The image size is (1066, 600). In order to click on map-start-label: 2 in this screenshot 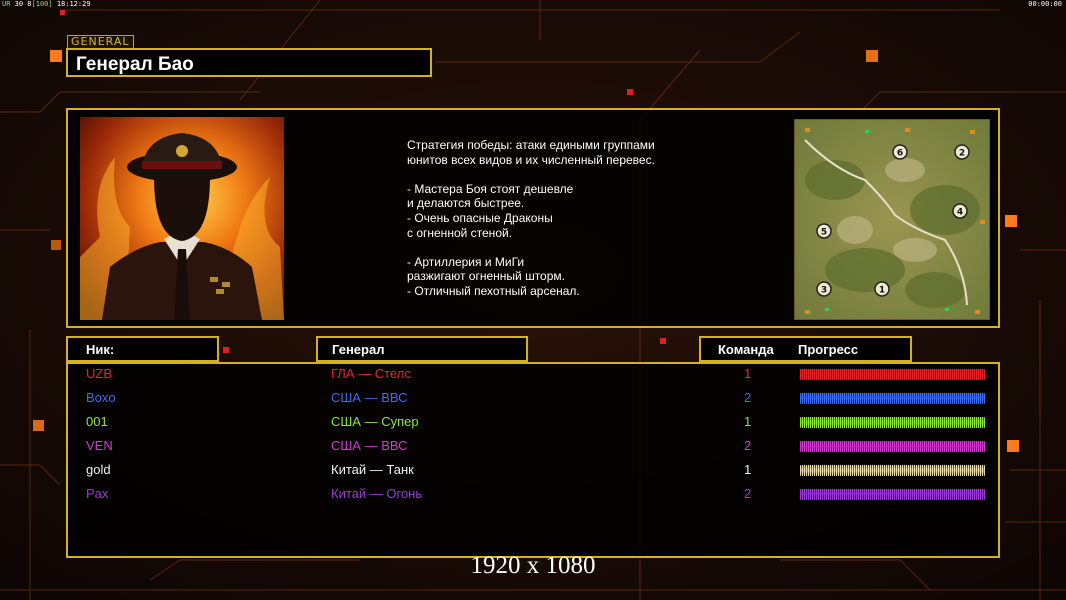, I will do `click(962, 154)`.